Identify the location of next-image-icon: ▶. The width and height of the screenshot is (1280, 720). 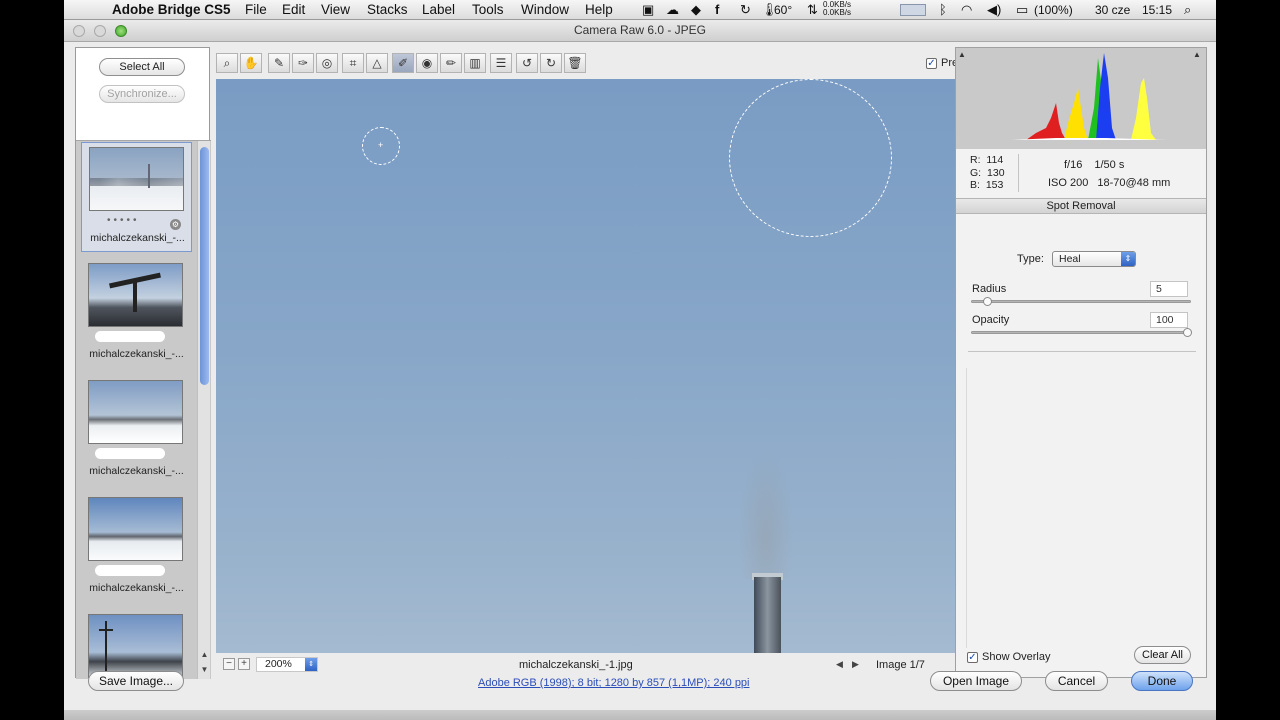
(855, 664).